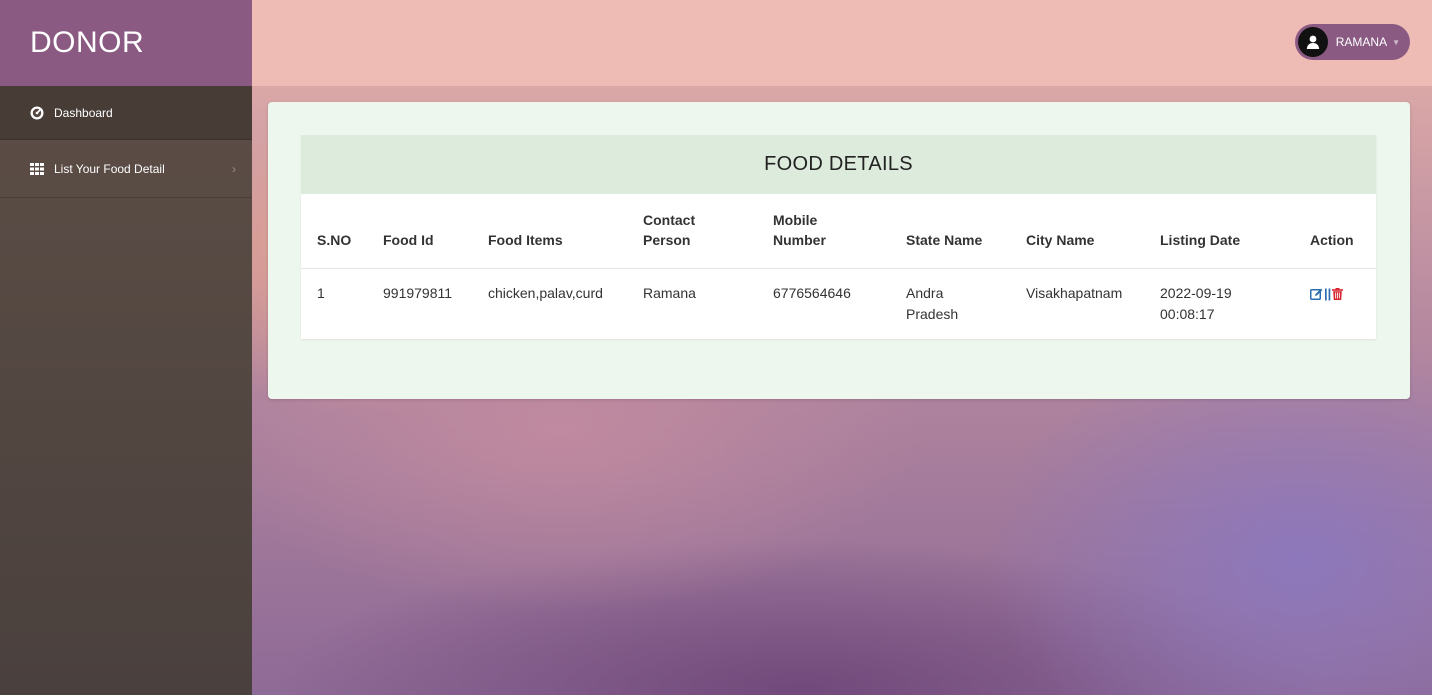 This screenshot has height=695, width=1432. I want to click on delete-icon, so click(1338, 293).